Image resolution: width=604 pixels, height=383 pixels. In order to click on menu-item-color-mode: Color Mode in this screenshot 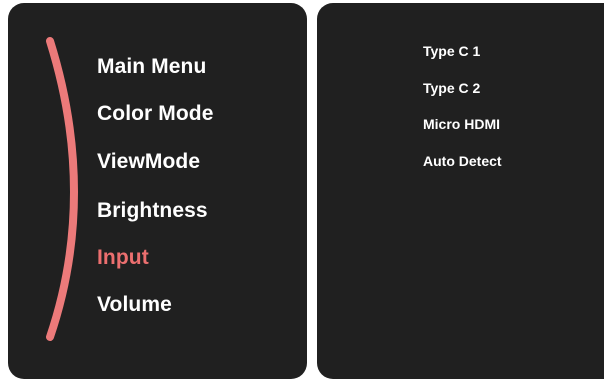, I will do `click(155, 114)`.